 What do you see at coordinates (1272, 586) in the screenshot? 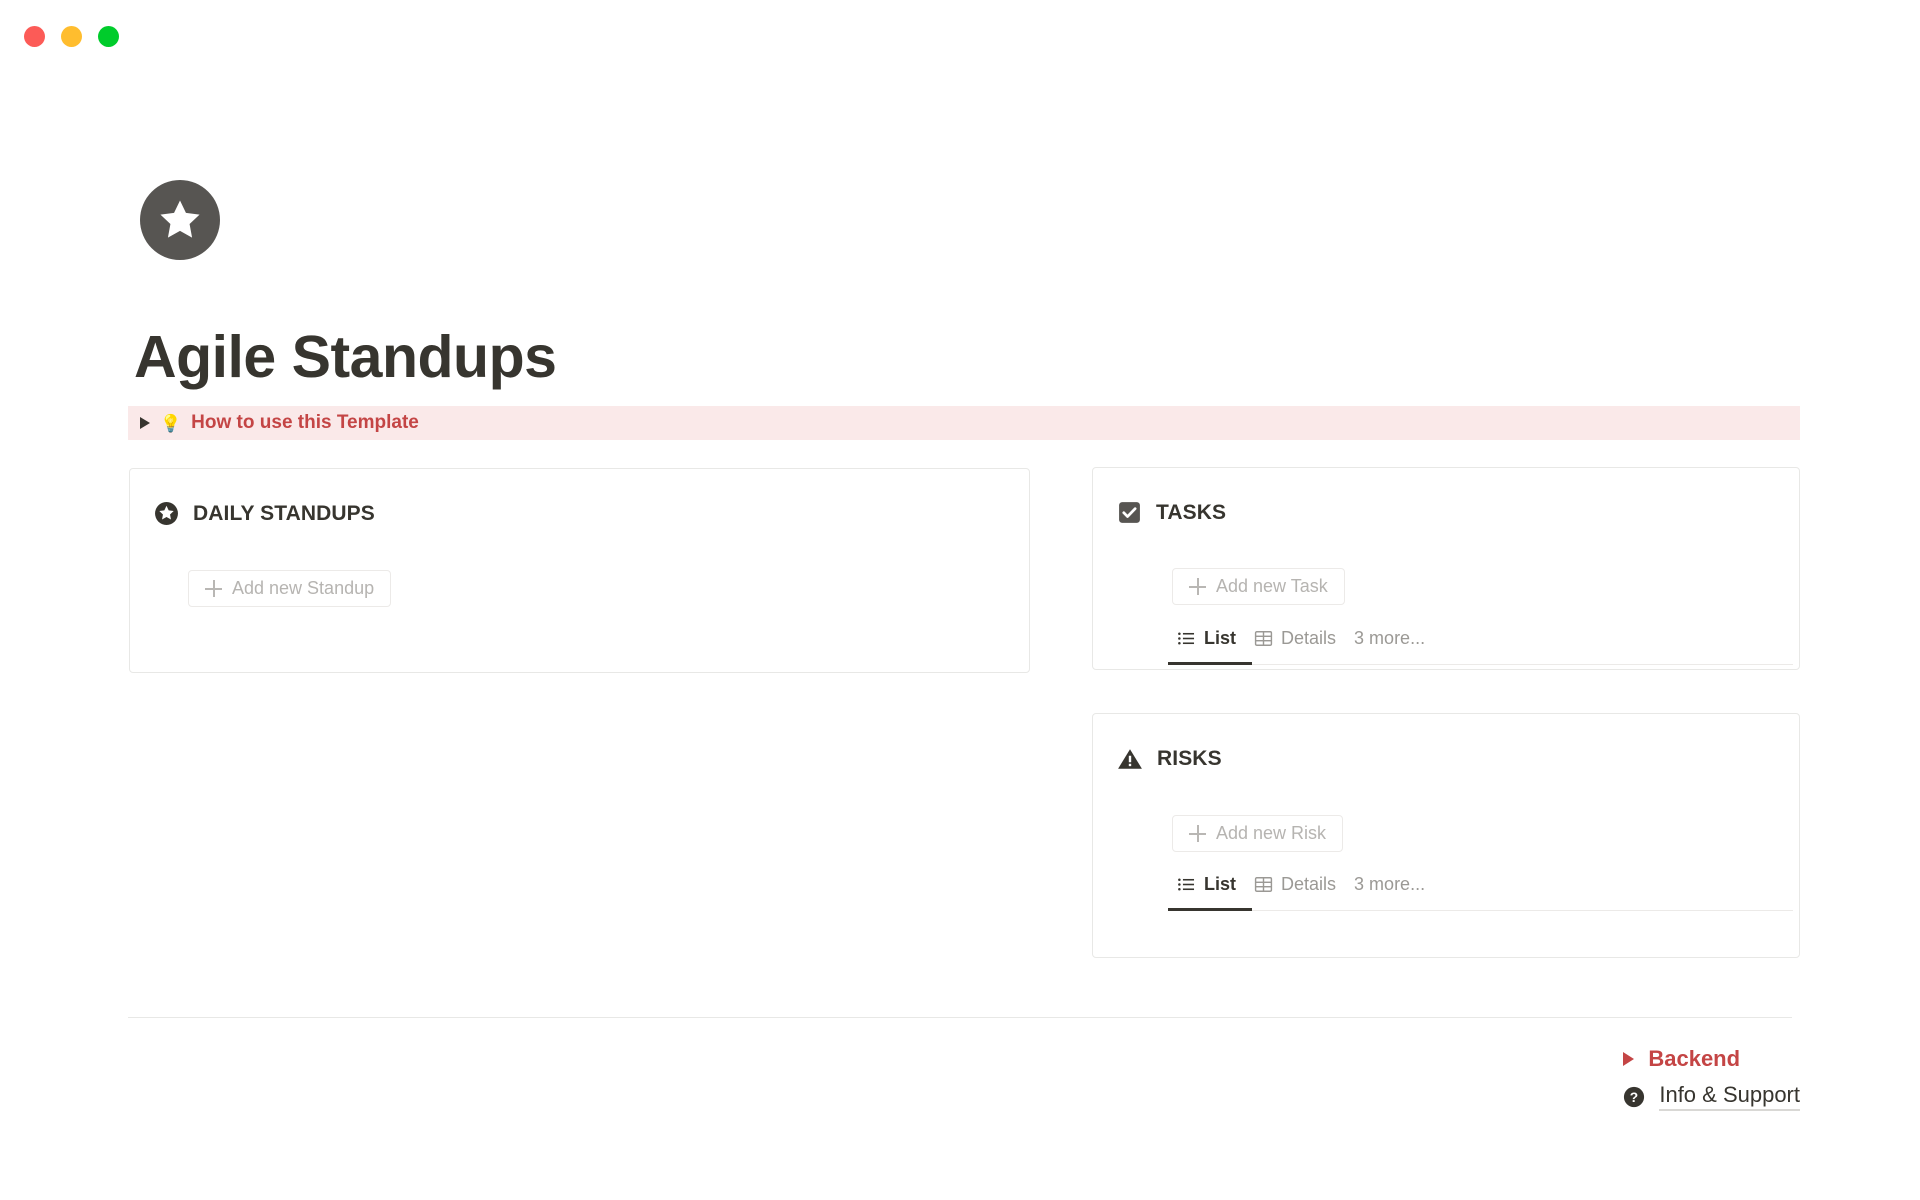
I see `add-new-task-label: Add new Task` at bounding box center [1272, 586].